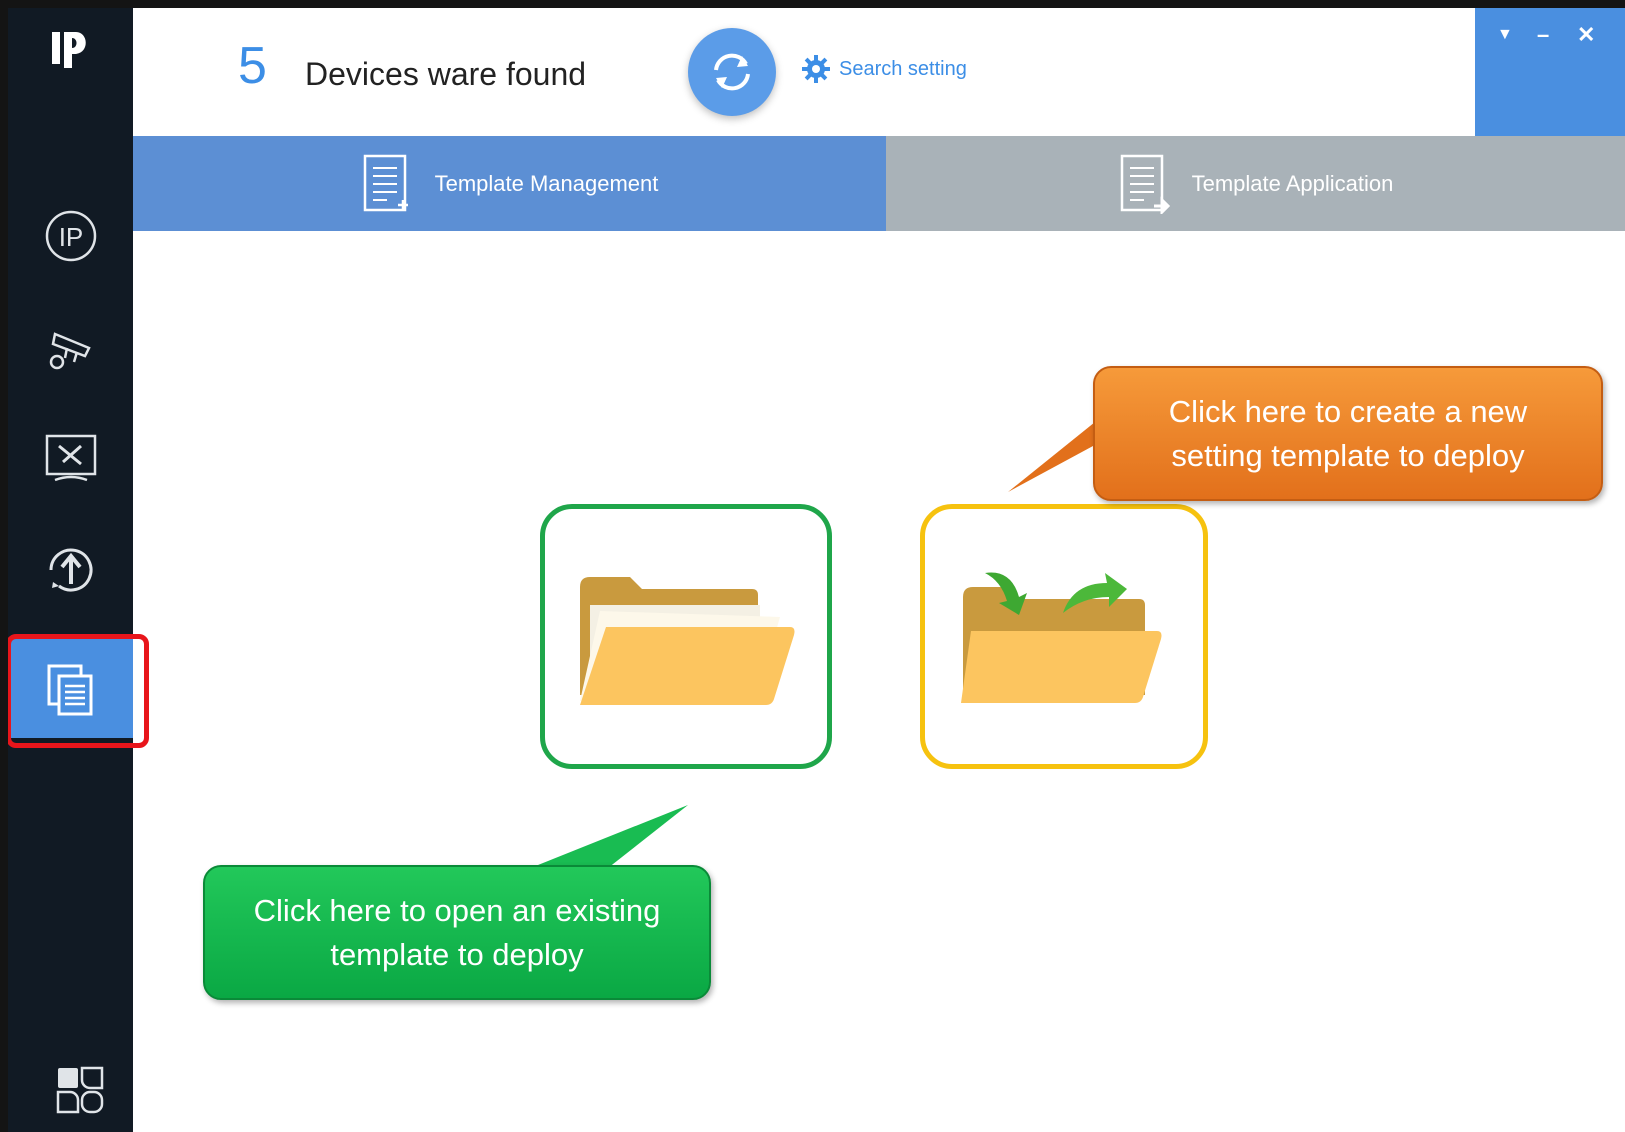 The image size is (1625, 1132). Describe the element at coordinates (69, 50) in the screenshot. I see `logo-icon` at that location.